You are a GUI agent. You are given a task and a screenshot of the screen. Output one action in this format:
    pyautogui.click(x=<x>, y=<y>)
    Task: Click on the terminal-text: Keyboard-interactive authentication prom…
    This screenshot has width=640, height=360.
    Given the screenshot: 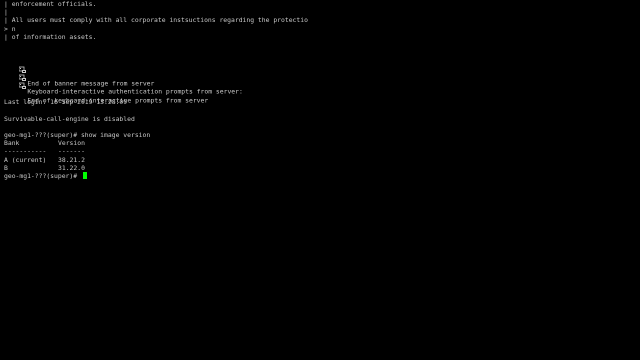 What is the action you would take?
    pyautogui.click(x=135, y=91)
    